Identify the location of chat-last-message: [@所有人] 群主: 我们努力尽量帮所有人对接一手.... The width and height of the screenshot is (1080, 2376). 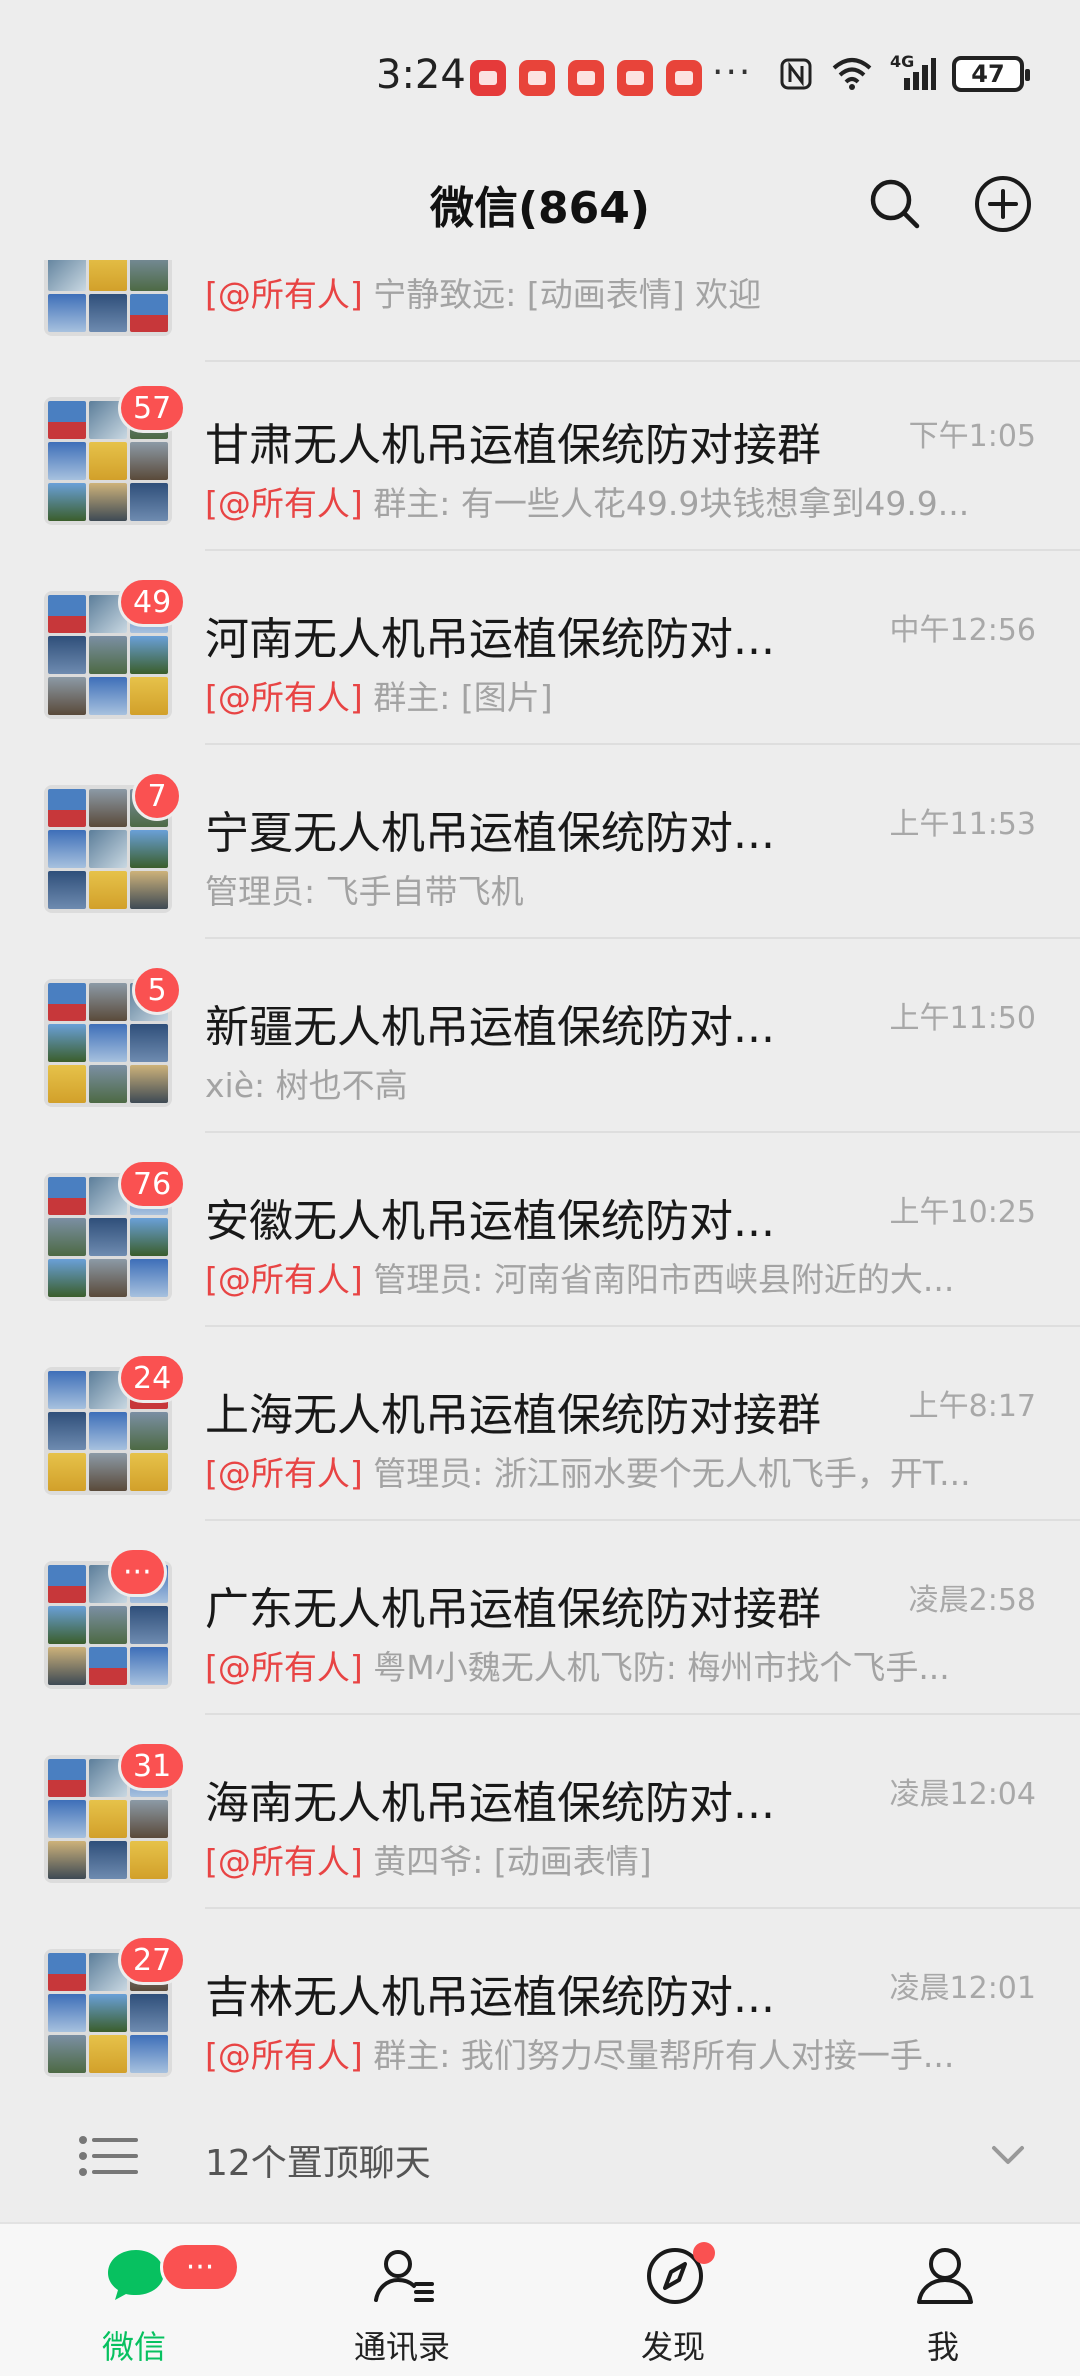
(600, 2053).